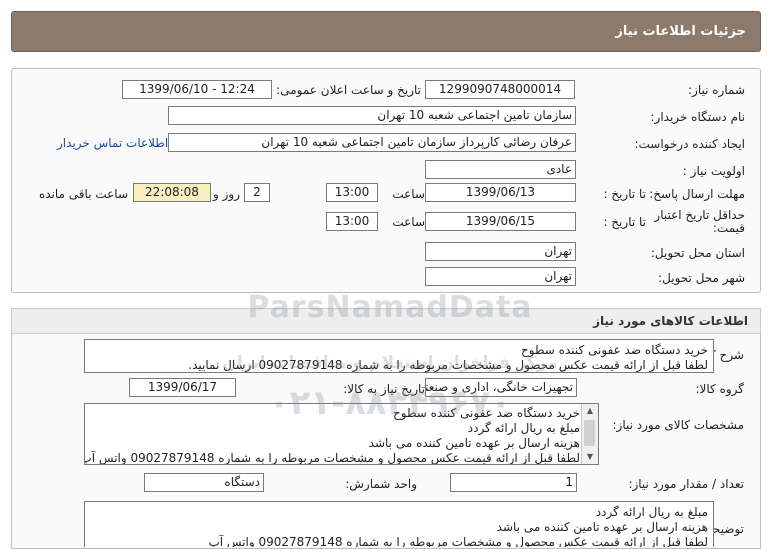  I want to click on goods-section-header: اطلاعات کالاهای مورد نیاز, so click(386, 321).